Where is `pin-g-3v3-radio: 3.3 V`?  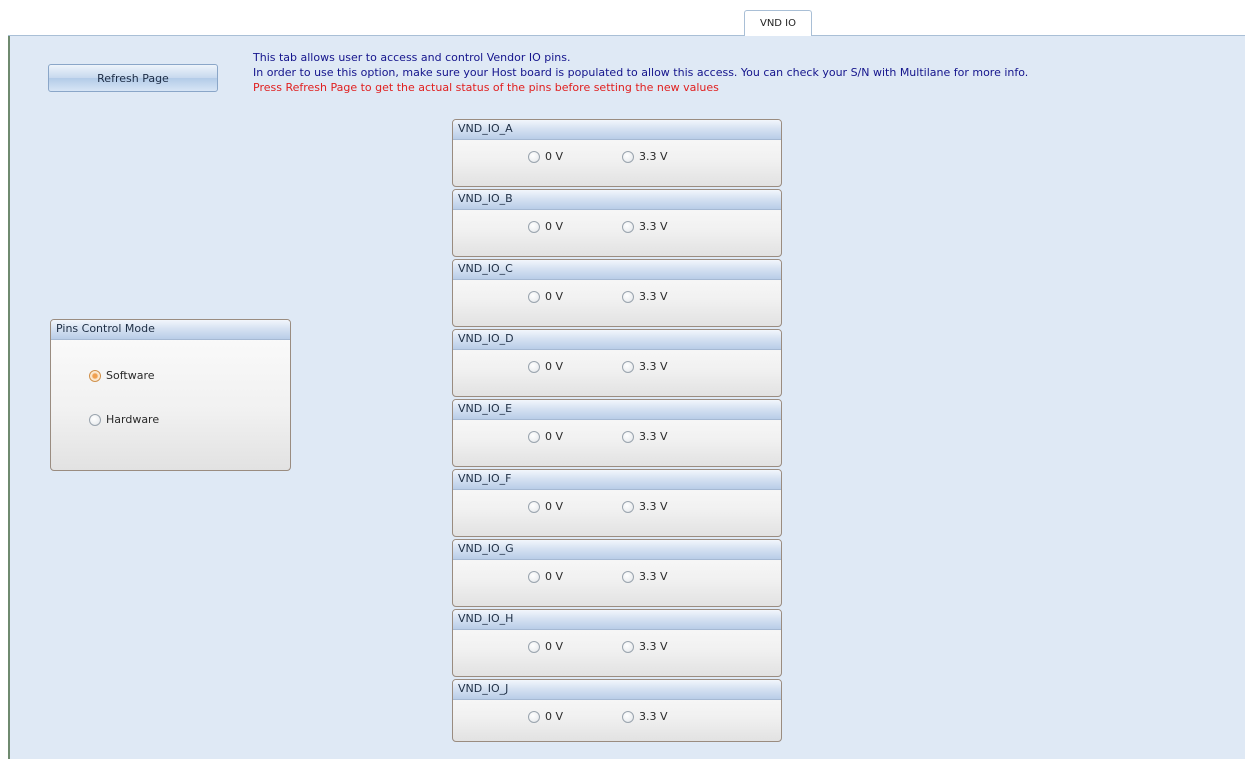
pin-g-3v3-radio: 3.3 V is located at coordinates (645, 576).